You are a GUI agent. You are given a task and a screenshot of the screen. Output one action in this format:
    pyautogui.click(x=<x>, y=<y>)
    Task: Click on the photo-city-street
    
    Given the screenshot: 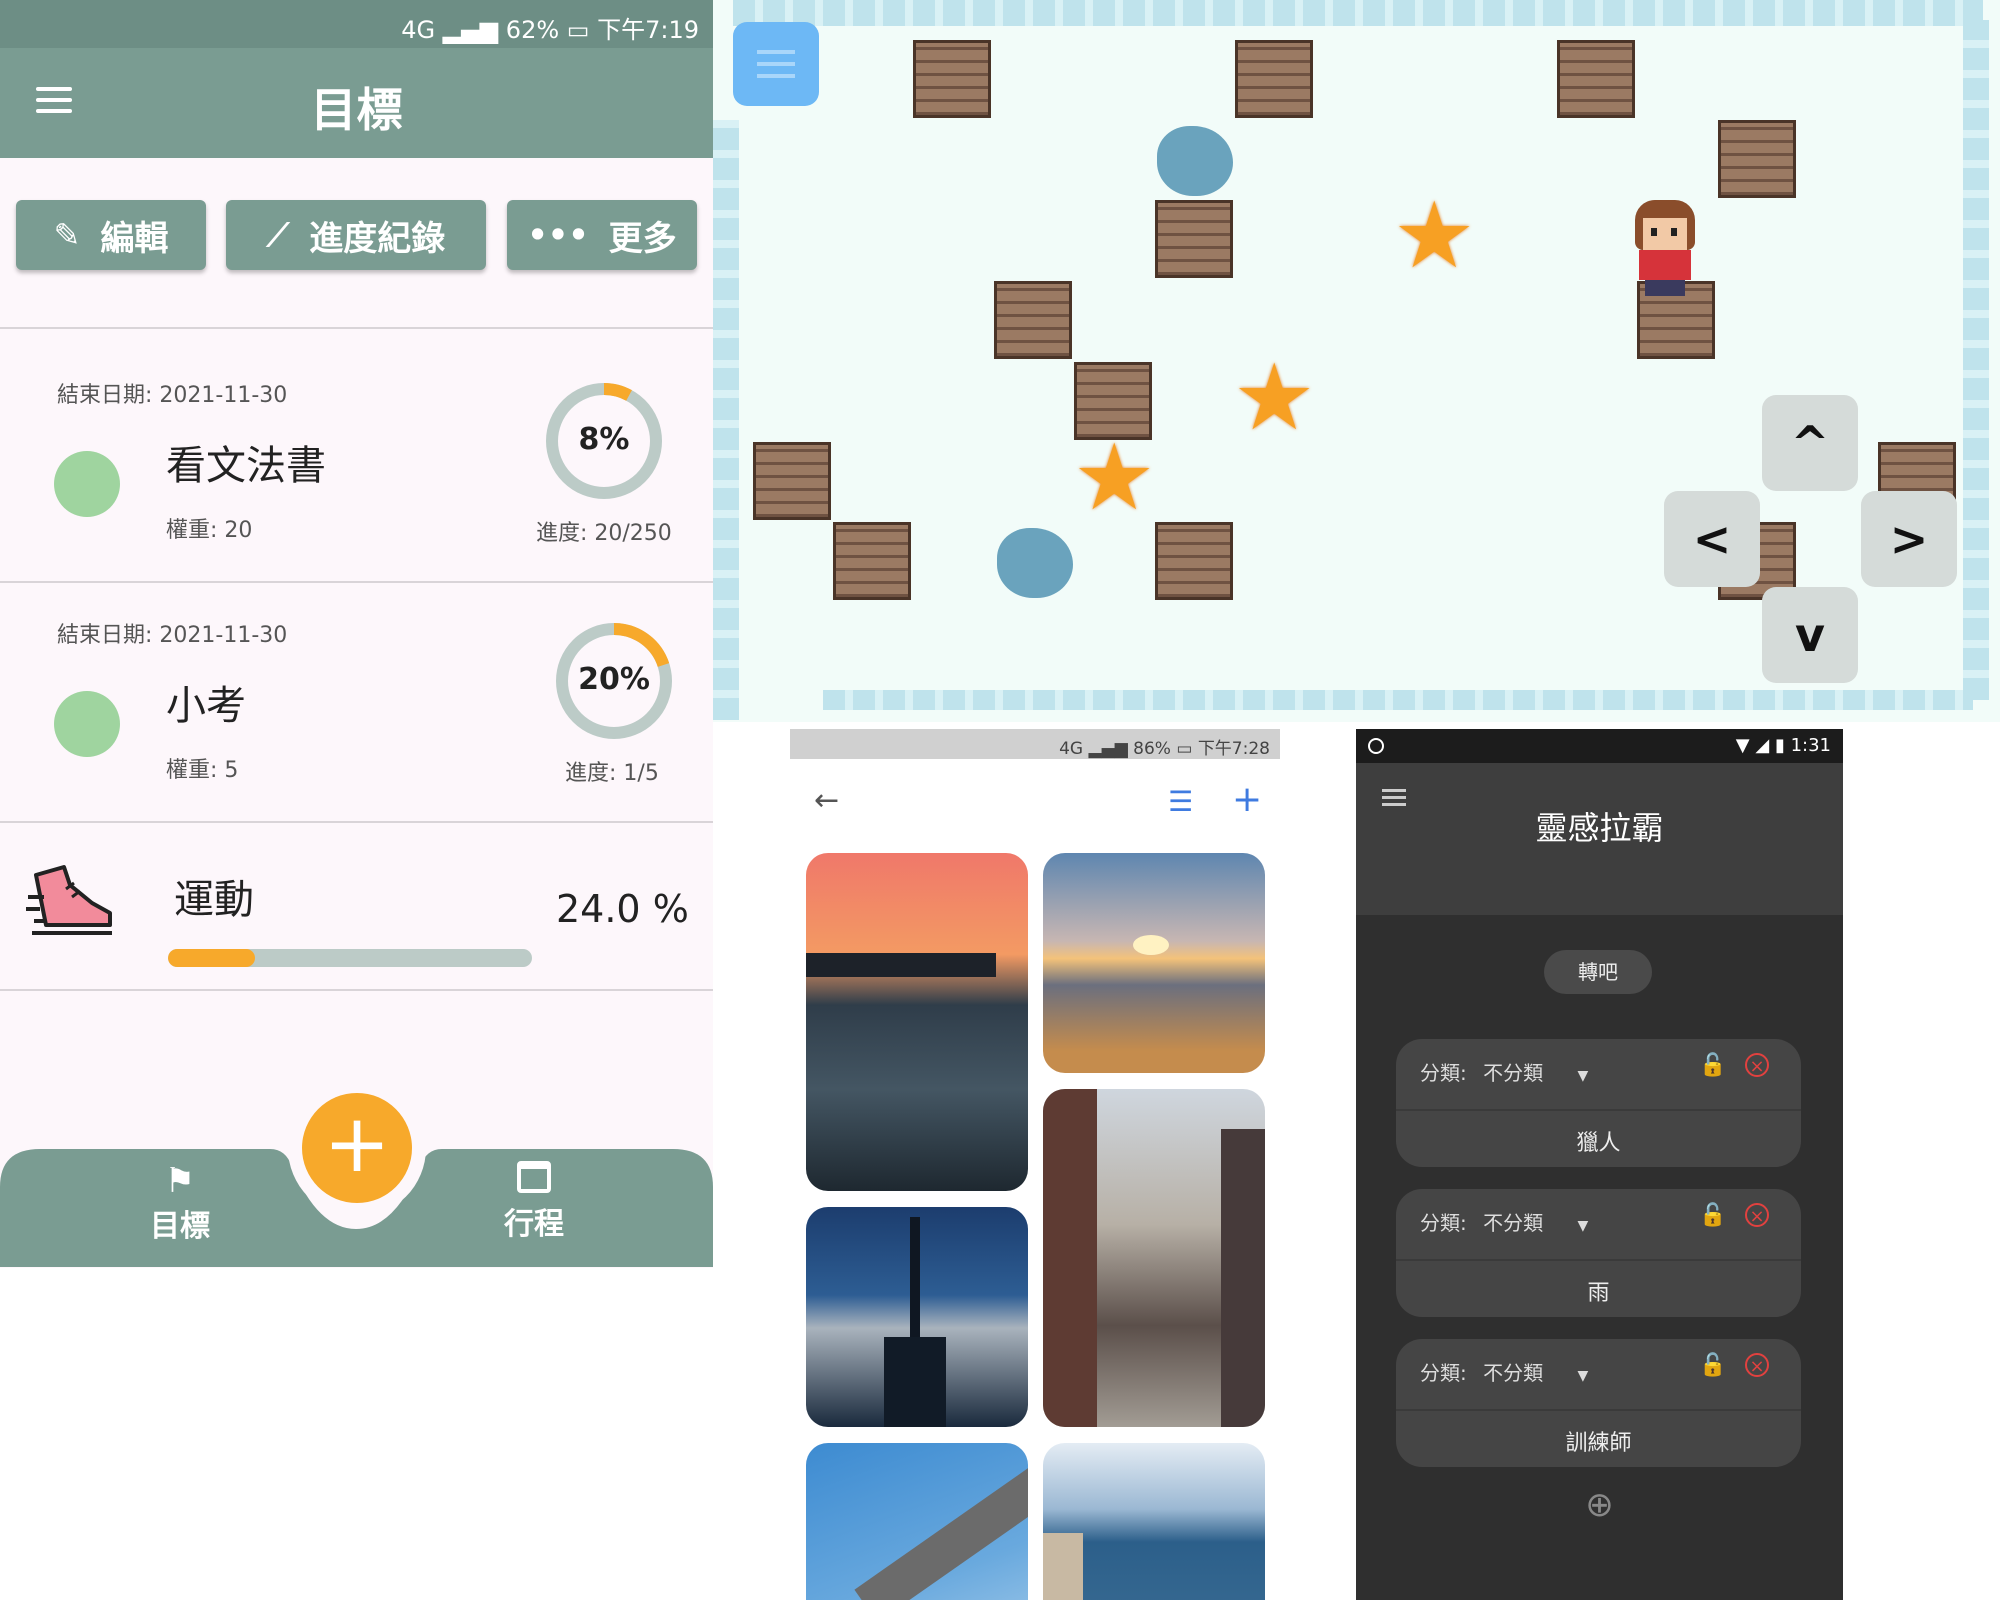 What is the action you would take?
    pyautogui.click(x=1154, y=1258)
    